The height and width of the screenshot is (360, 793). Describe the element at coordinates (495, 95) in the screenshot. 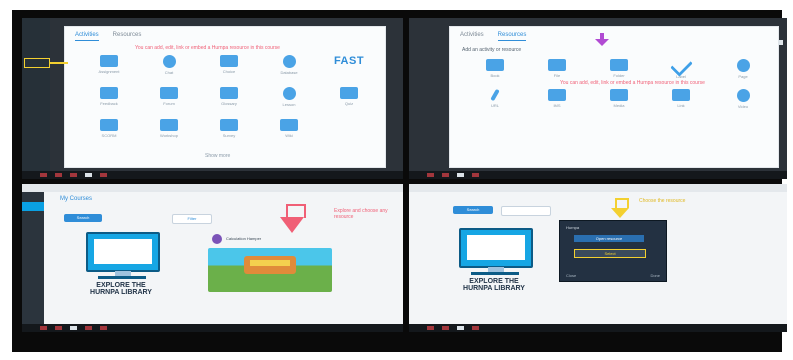

I see `url-icon` at that location.